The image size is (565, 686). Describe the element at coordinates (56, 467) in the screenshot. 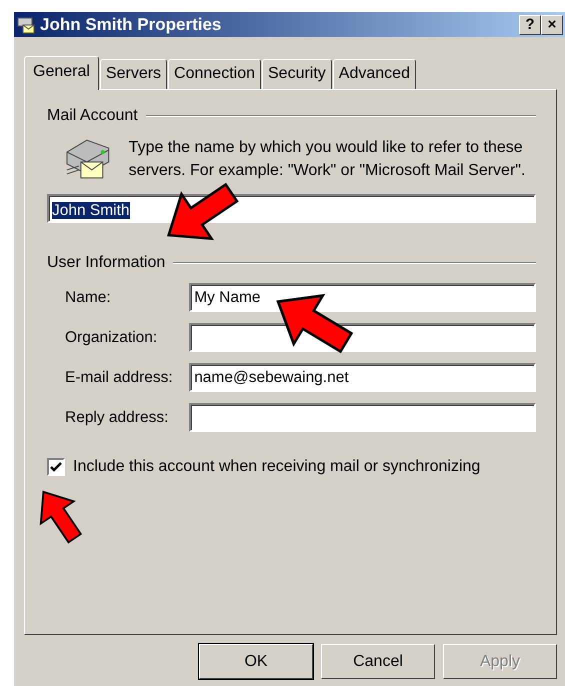

I see `include-account-checkbox` at that location.